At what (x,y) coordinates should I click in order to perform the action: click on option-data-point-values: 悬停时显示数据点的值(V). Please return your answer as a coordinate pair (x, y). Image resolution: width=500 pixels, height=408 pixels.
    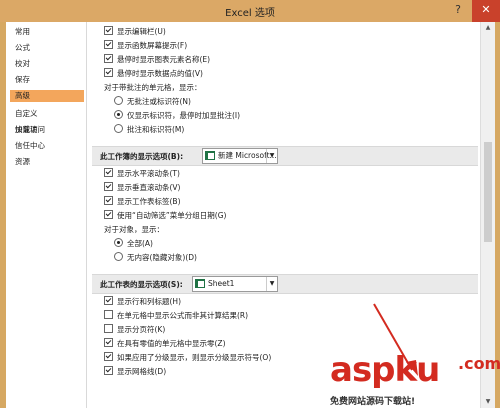
    Looking at the image, I should click on (153, 74).